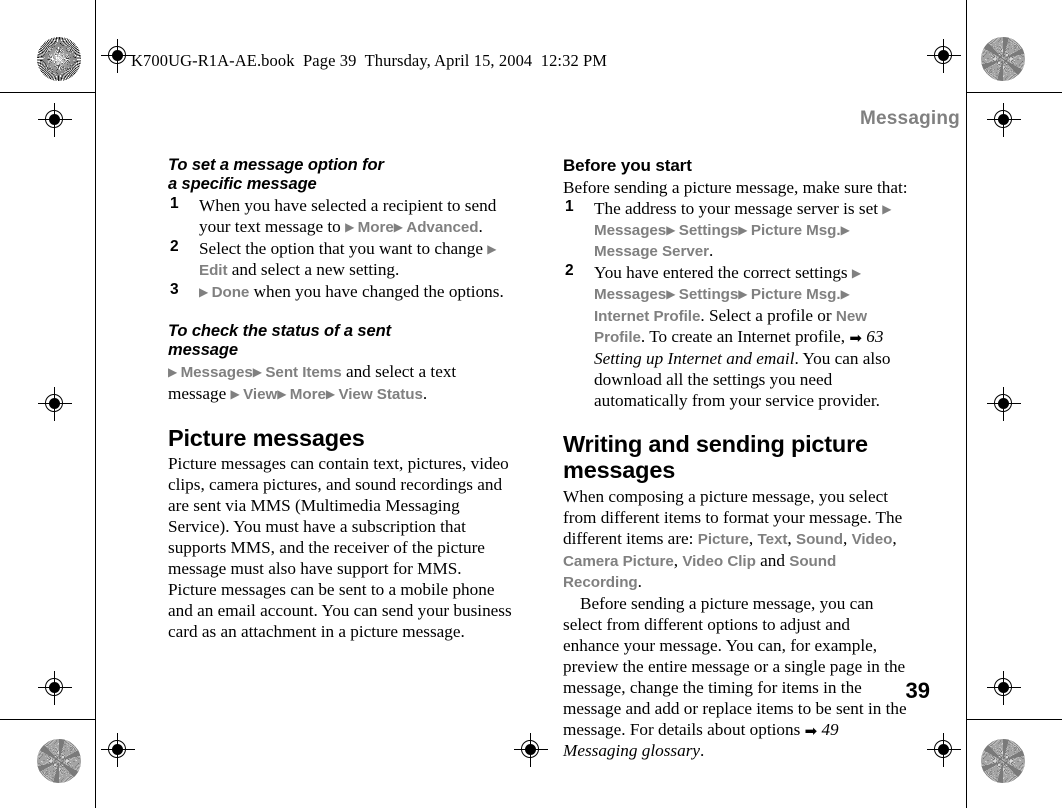 This screenshot has height=808, width=1062. Describe the element at coordinates (967, 404) in the screenshot. I see `trim-line-right-vertical` at that location.